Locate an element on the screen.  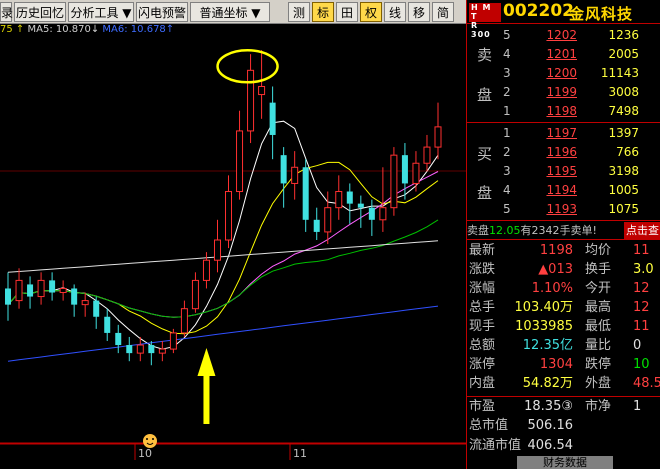
ask-level: 1 is located at coordinates (507, 111).